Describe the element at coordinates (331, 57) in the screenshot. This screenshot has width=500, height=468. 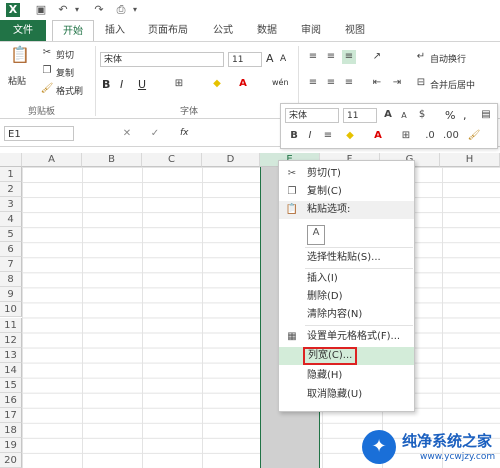
I see `align-middle-icon: ≡` at that location.